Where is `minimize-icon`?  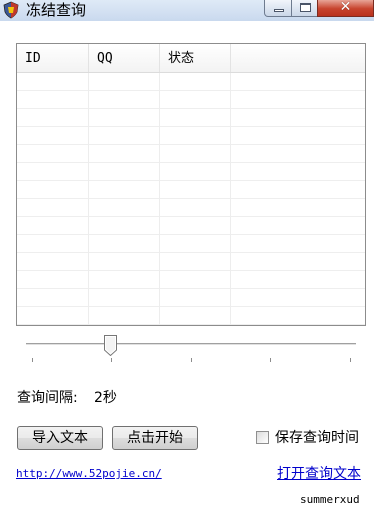
minimize-icon is located at coordinates (279, 10).